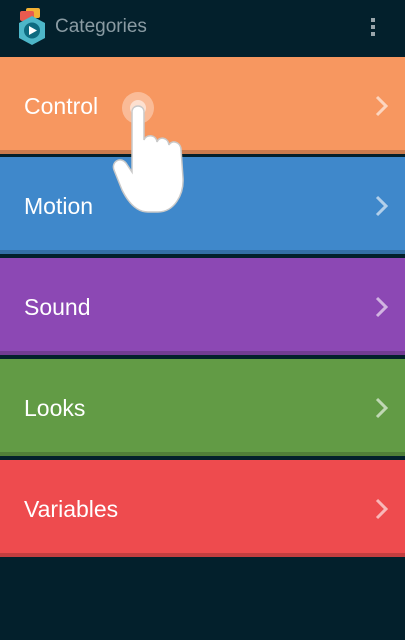 The width and height of the screenshot is (405, 640). I want to click on category-label: Motion, so click(59, 205).